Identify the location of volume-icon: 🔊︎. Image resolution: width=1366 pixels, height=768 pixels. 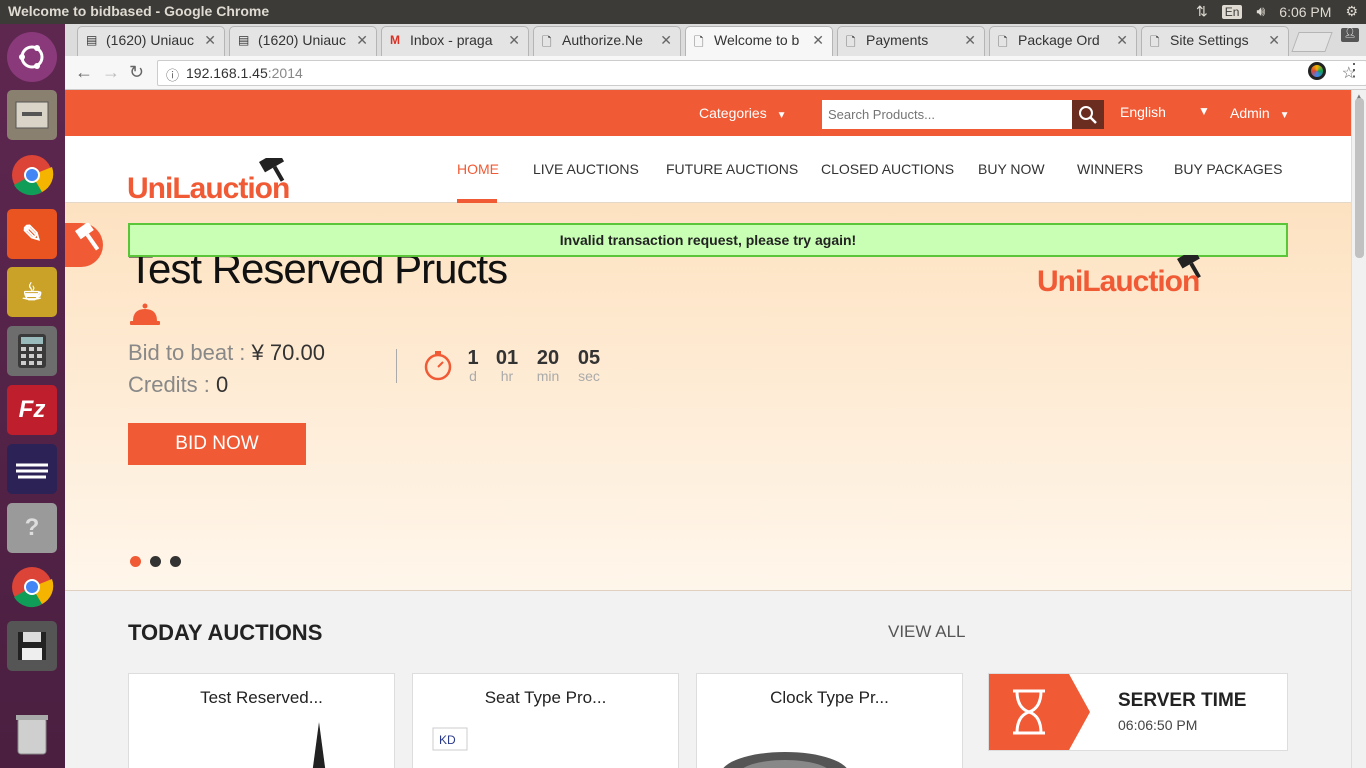
(1260, 11).